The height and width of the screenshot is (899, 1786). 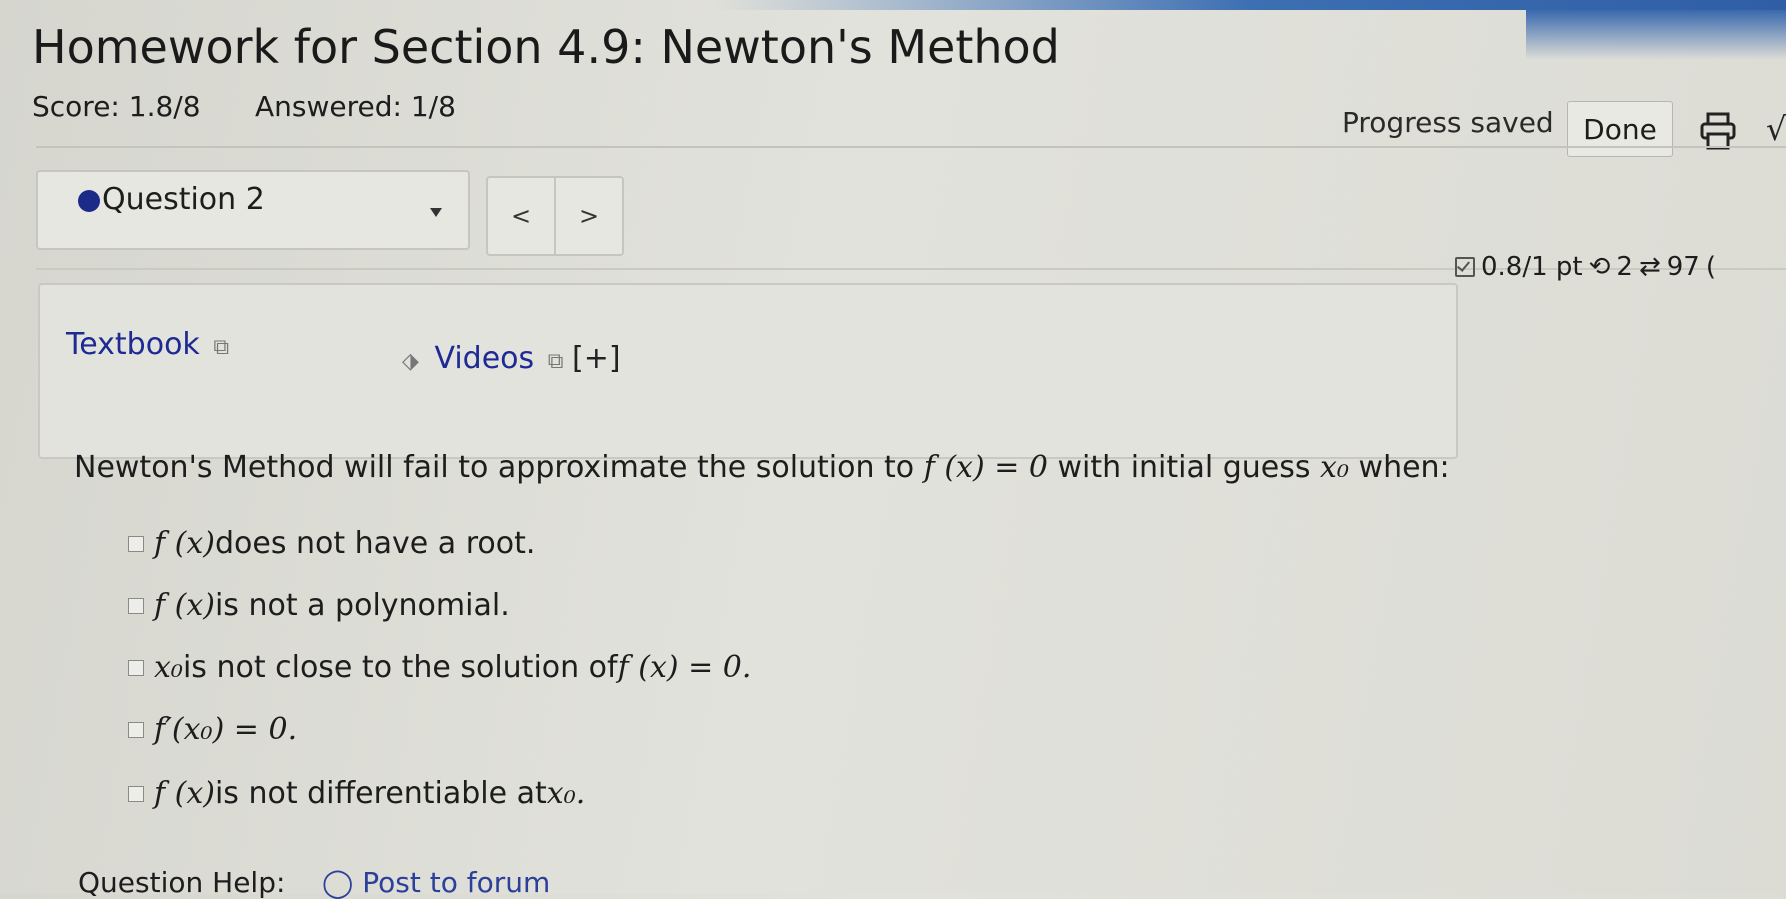 What do you see at coordinates (1711, 267) in the screenshot?
I see `cut-glyph: (` at bounding box center [1711, 267].